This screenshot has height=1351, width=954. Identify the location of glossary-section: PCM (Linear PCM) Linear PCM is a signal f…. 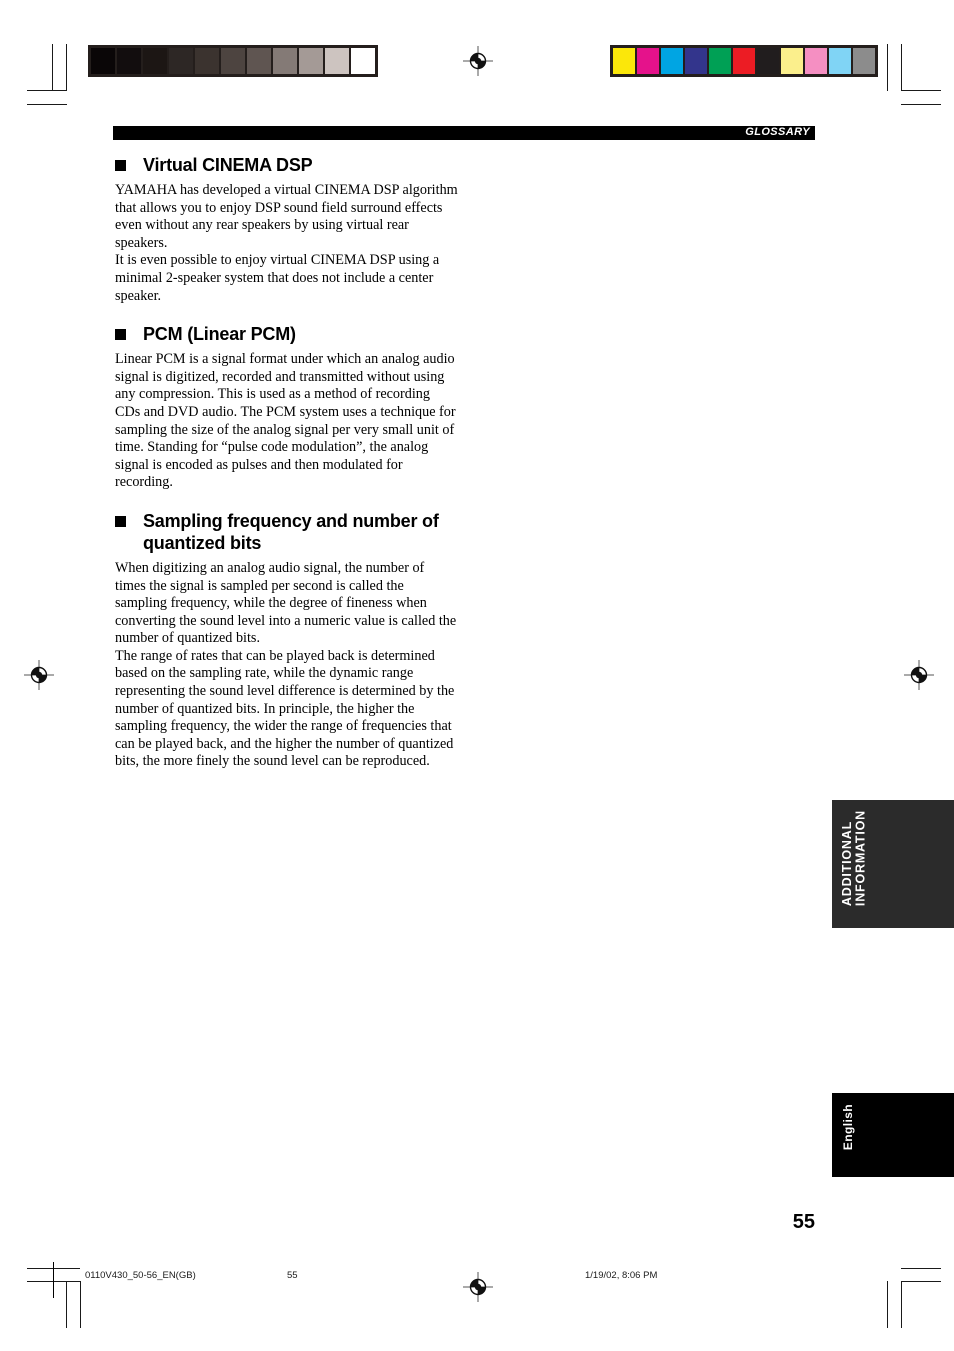
(285, 407).